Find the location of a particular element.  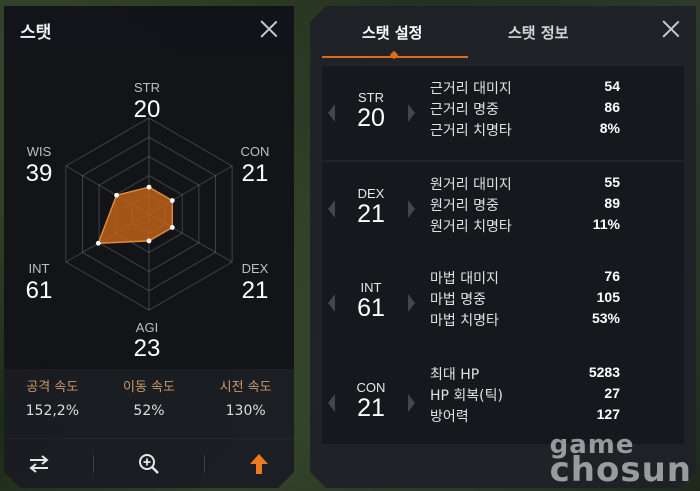

radar-point-int is located at coordinates (98, 243).